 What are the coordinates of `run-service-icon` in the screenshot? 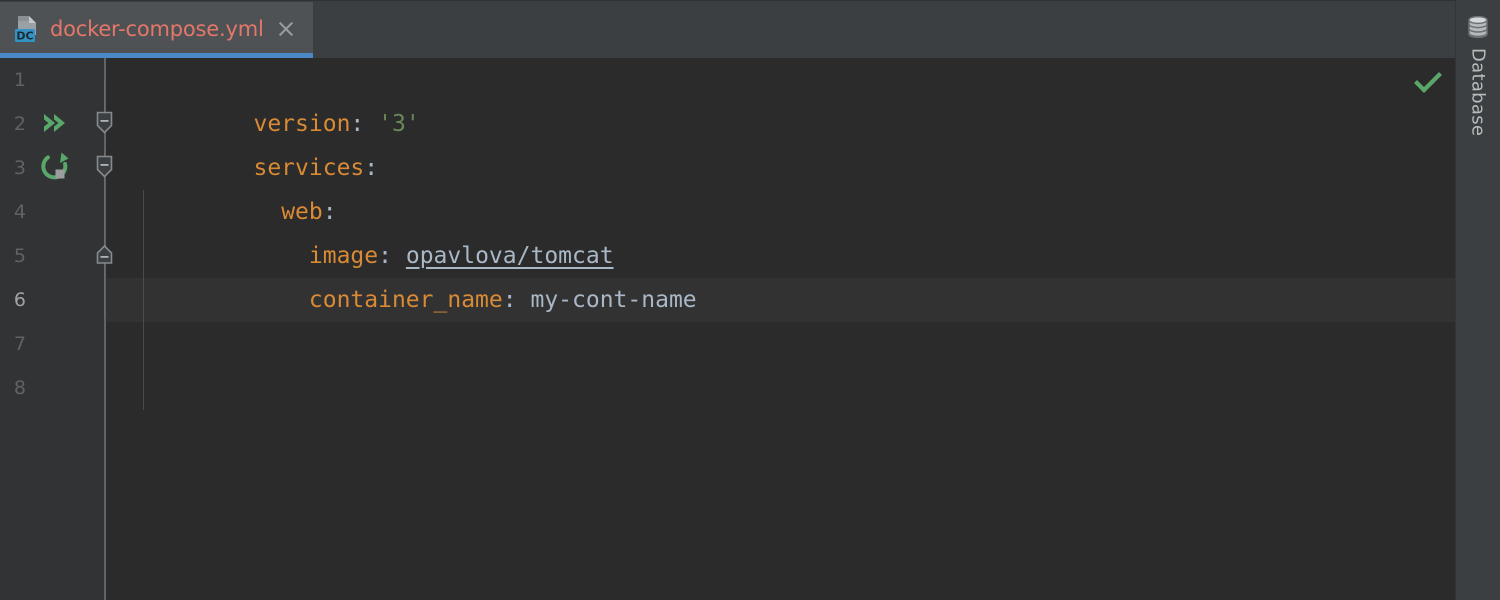 It's located at (55, 167).